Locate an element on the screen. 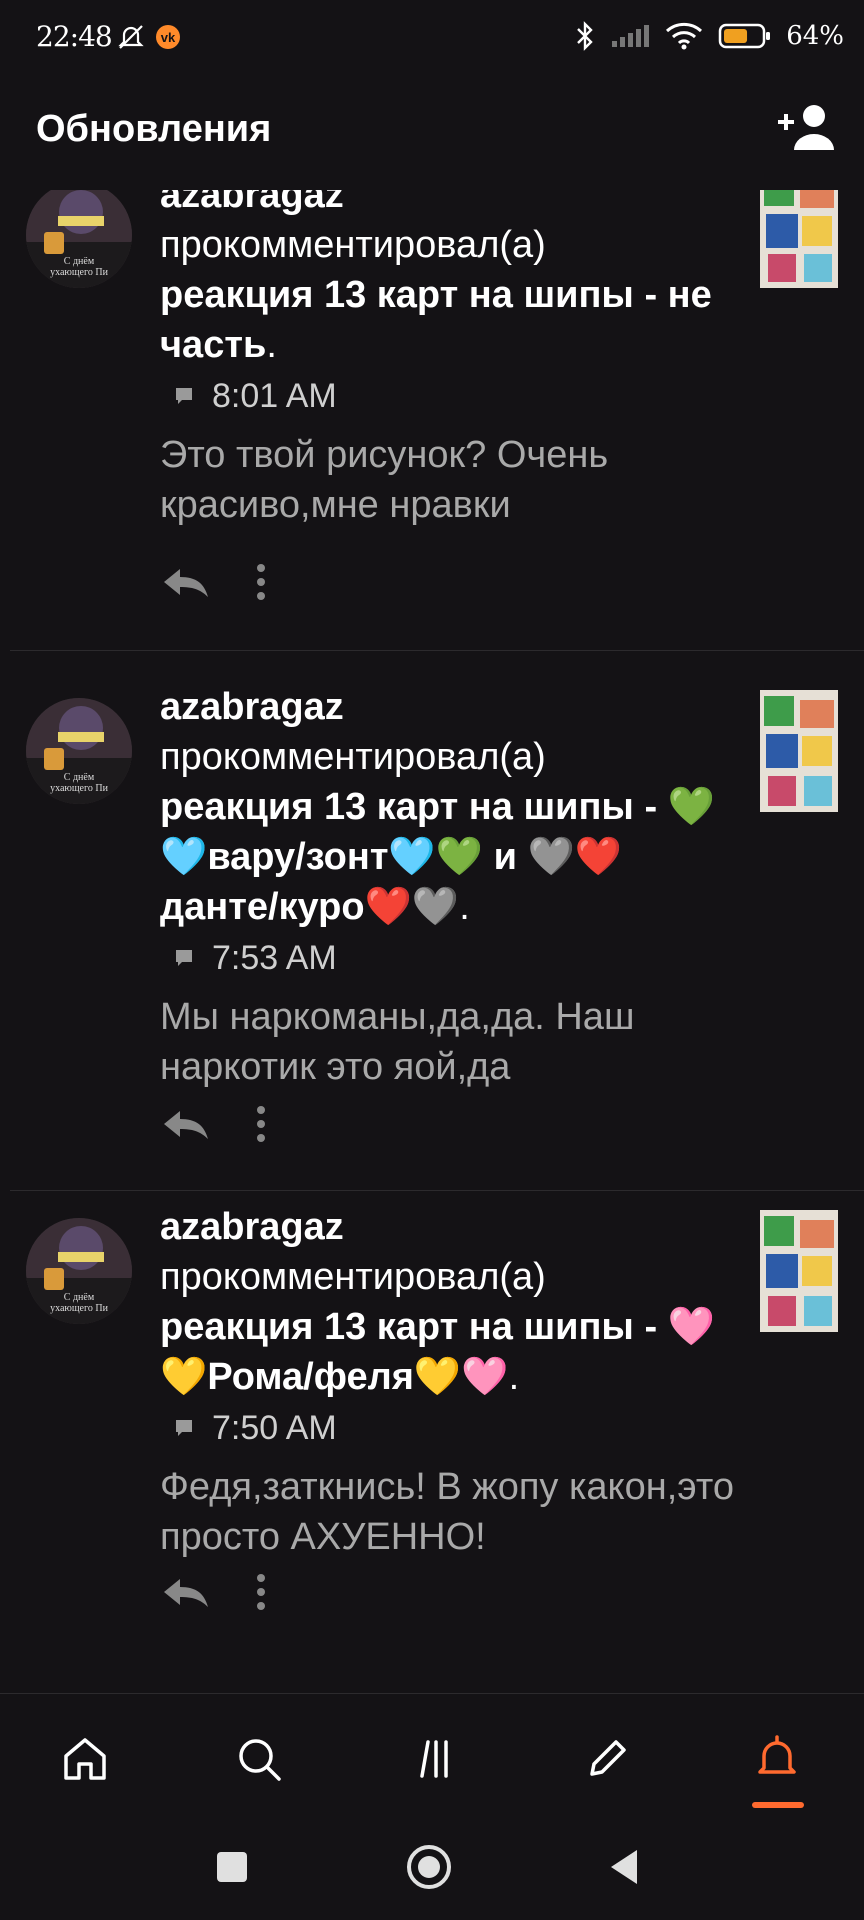 This screenshot has height=1920, width=864. page-title: Обновления is located at coordinates (154, 129).